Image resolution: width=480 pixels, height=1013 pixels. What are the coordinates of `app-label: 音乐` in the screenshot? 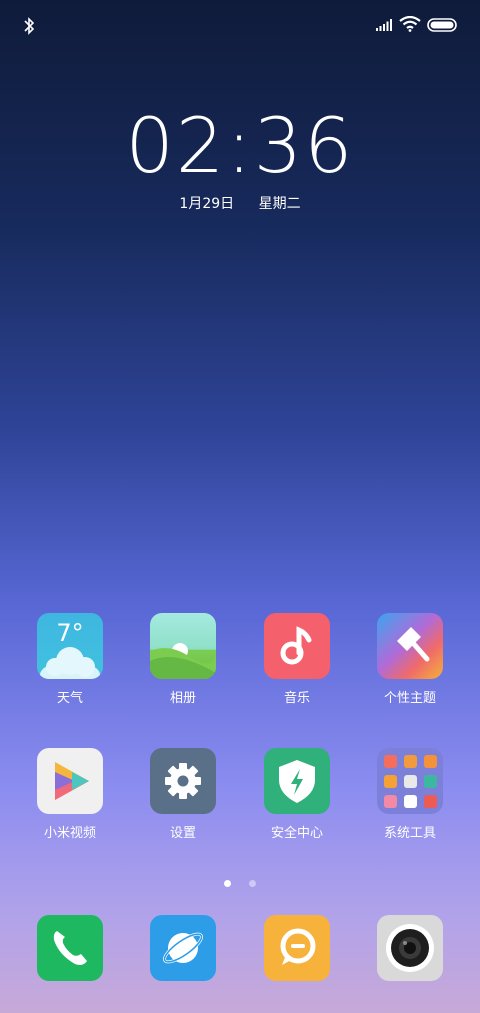 It's located at (296, 698).